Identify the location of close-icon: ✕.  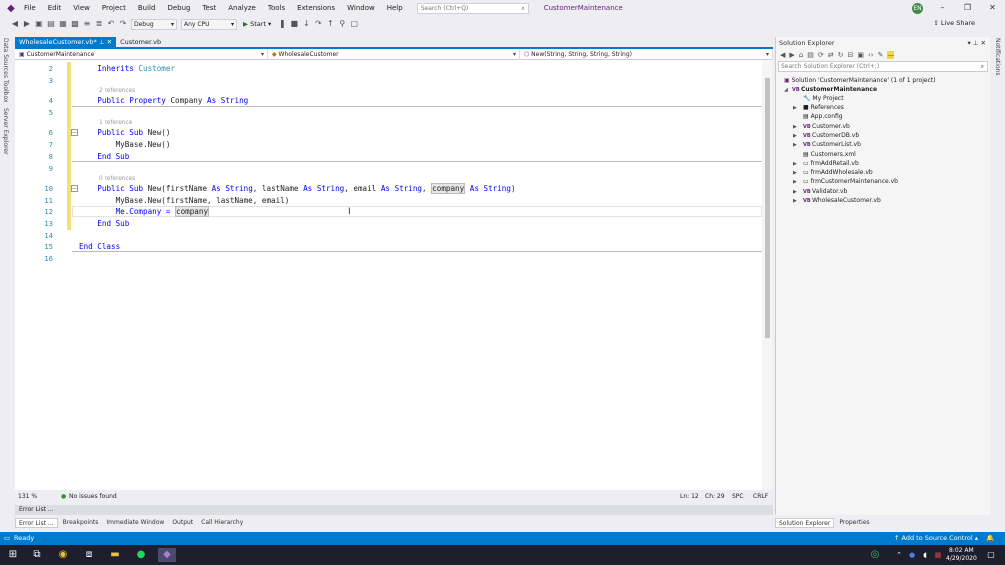
(992, 8).